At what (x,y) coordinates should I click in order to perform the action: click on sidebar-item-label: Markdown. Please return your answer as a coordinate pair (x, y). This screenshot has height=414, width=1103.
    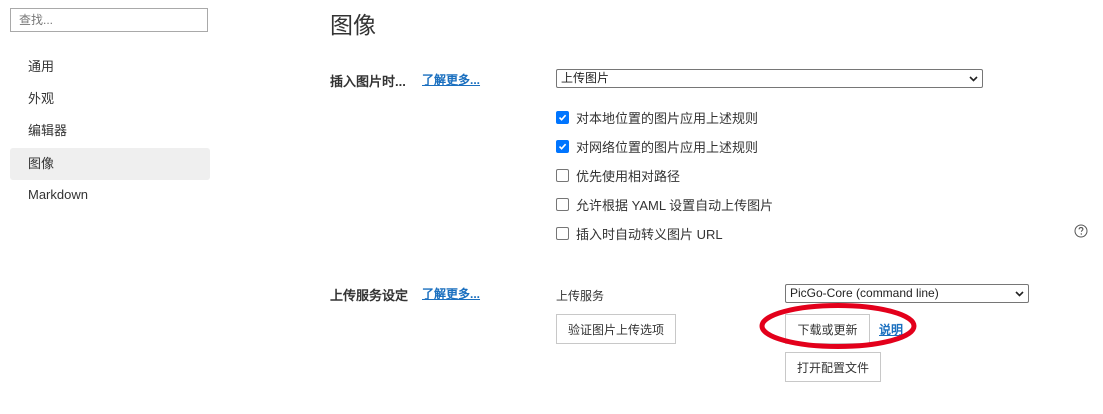
    Looking at the image, I should click on (58, 194).